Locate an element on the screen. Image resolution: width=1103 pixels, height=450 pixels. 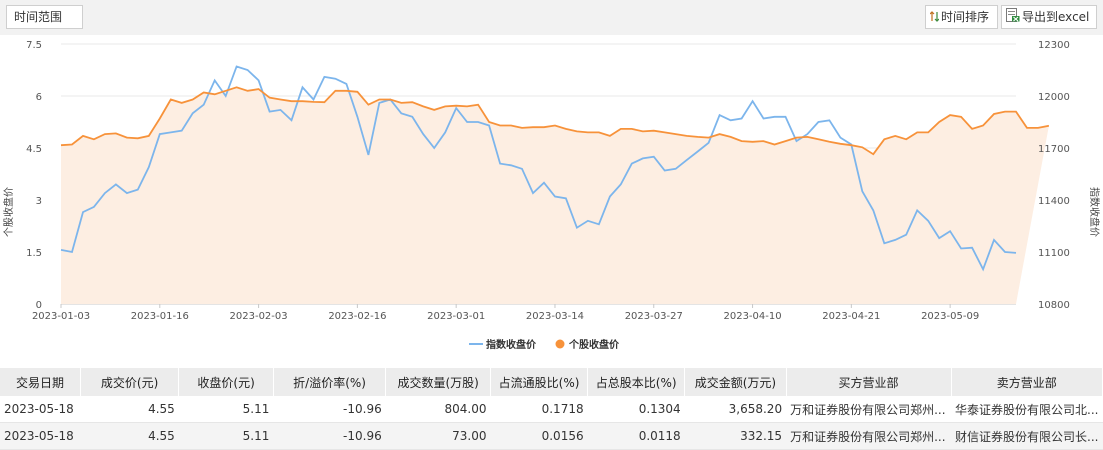
y-left-axis-label: 个股收盘价 is located at coordinates (8, 212).